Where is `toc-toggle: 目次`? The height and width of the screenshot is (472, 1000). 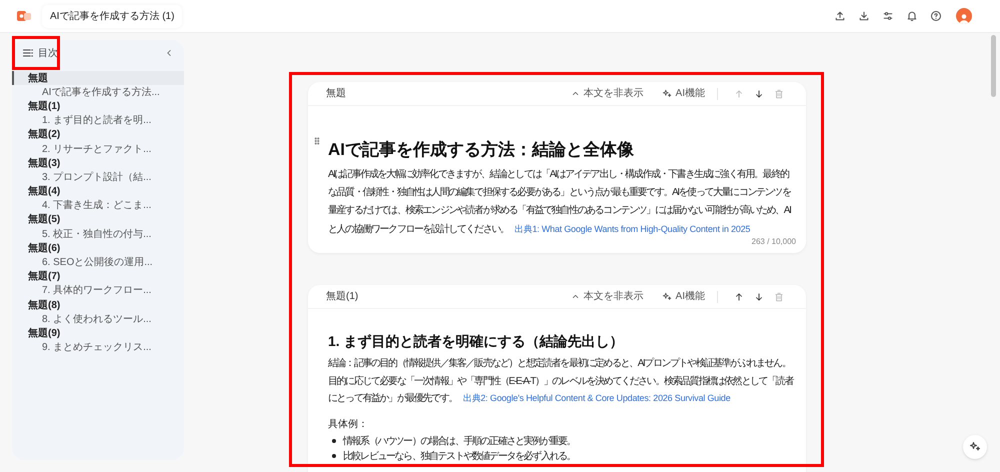 toc-toggle: 目次 is located at coordinates (40, 53).